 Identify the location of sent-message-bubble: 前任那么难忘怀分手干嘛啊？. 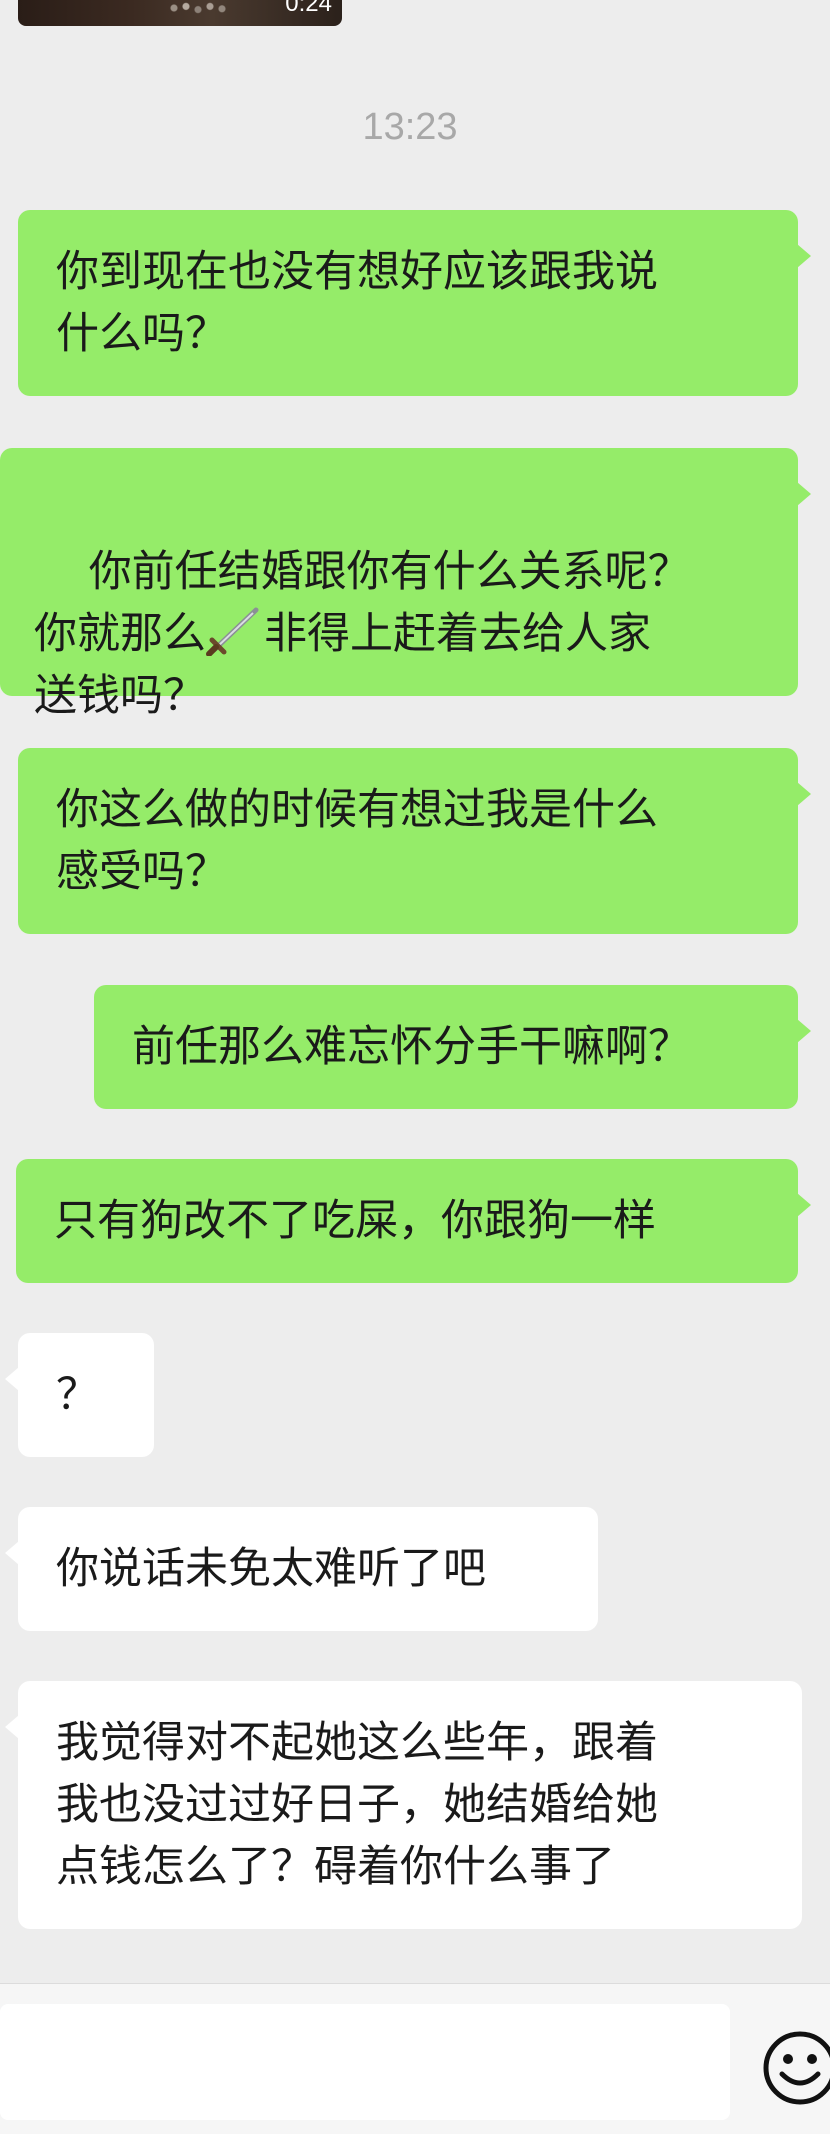
(452, 1047).